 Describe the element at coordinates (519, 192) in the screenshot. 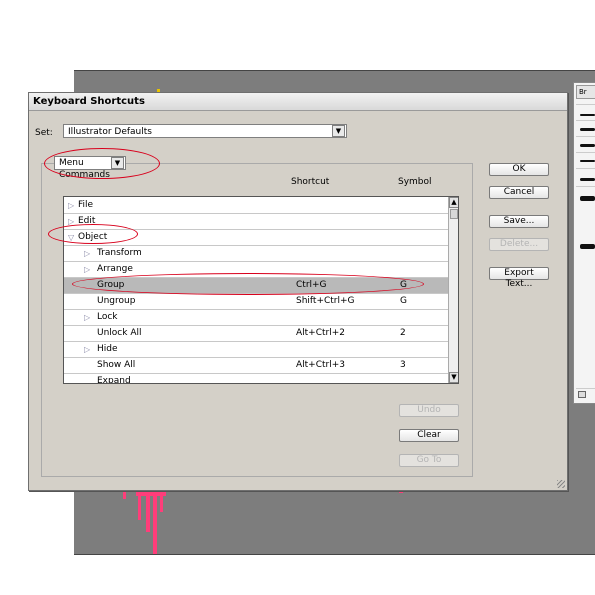

I see `cancel-button: Cancel` at that location.